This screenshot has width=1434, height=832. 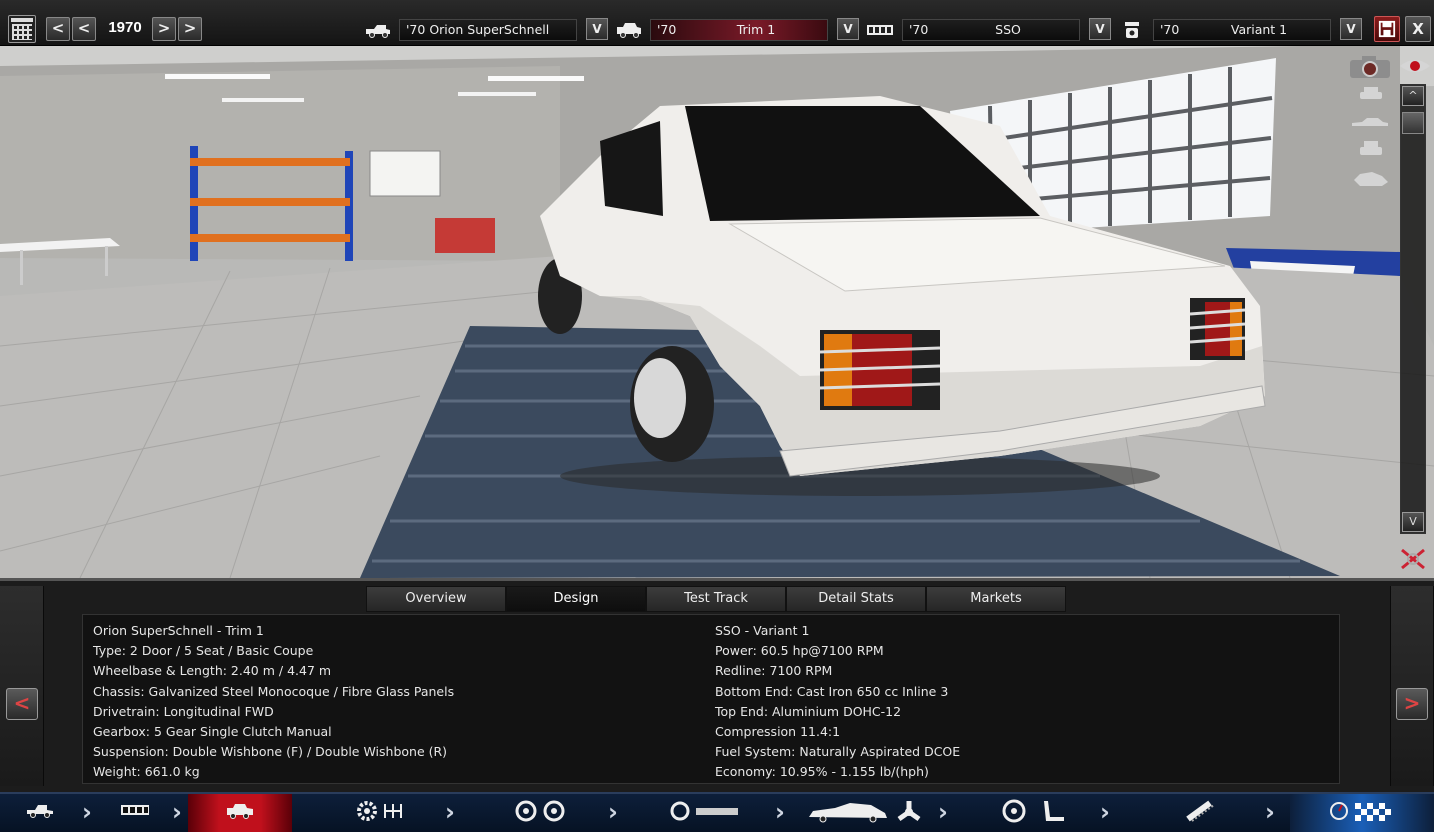 I want to click on bottom-navigation: › › › › › › › ›, so click(x=717, y=812).